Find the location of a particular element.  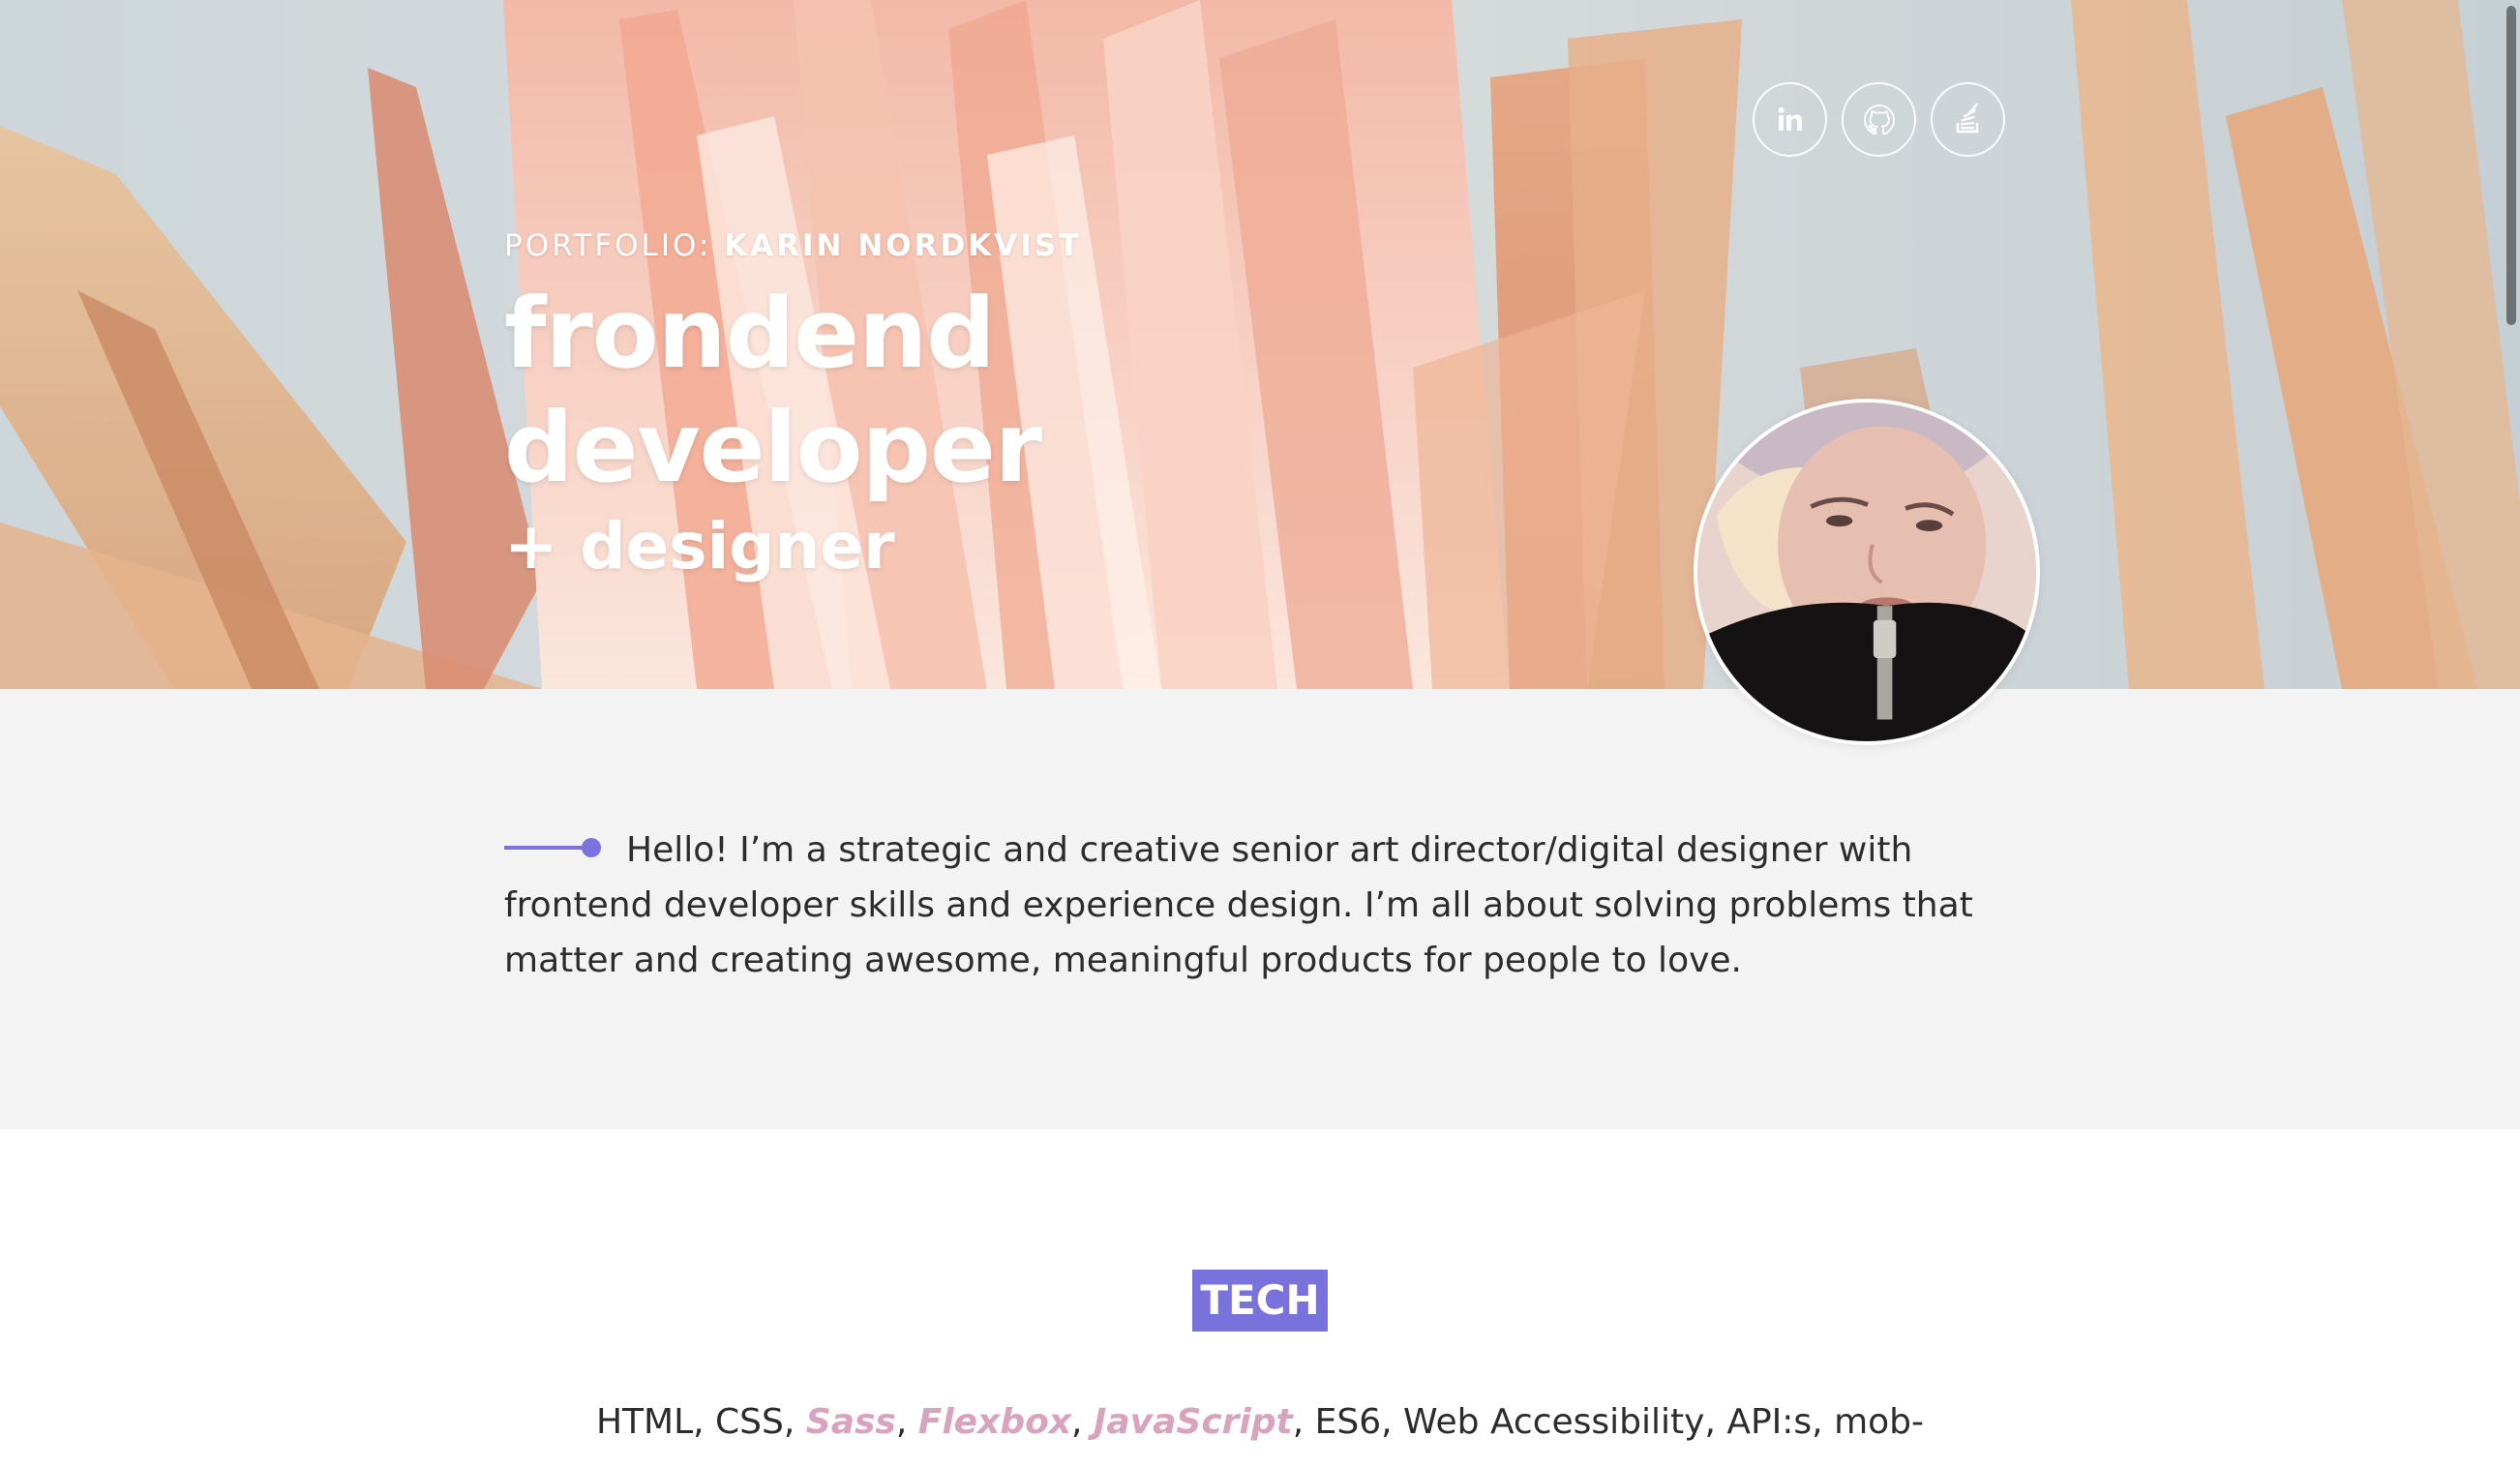

profile-photo is located at coordinates (1867, 572).